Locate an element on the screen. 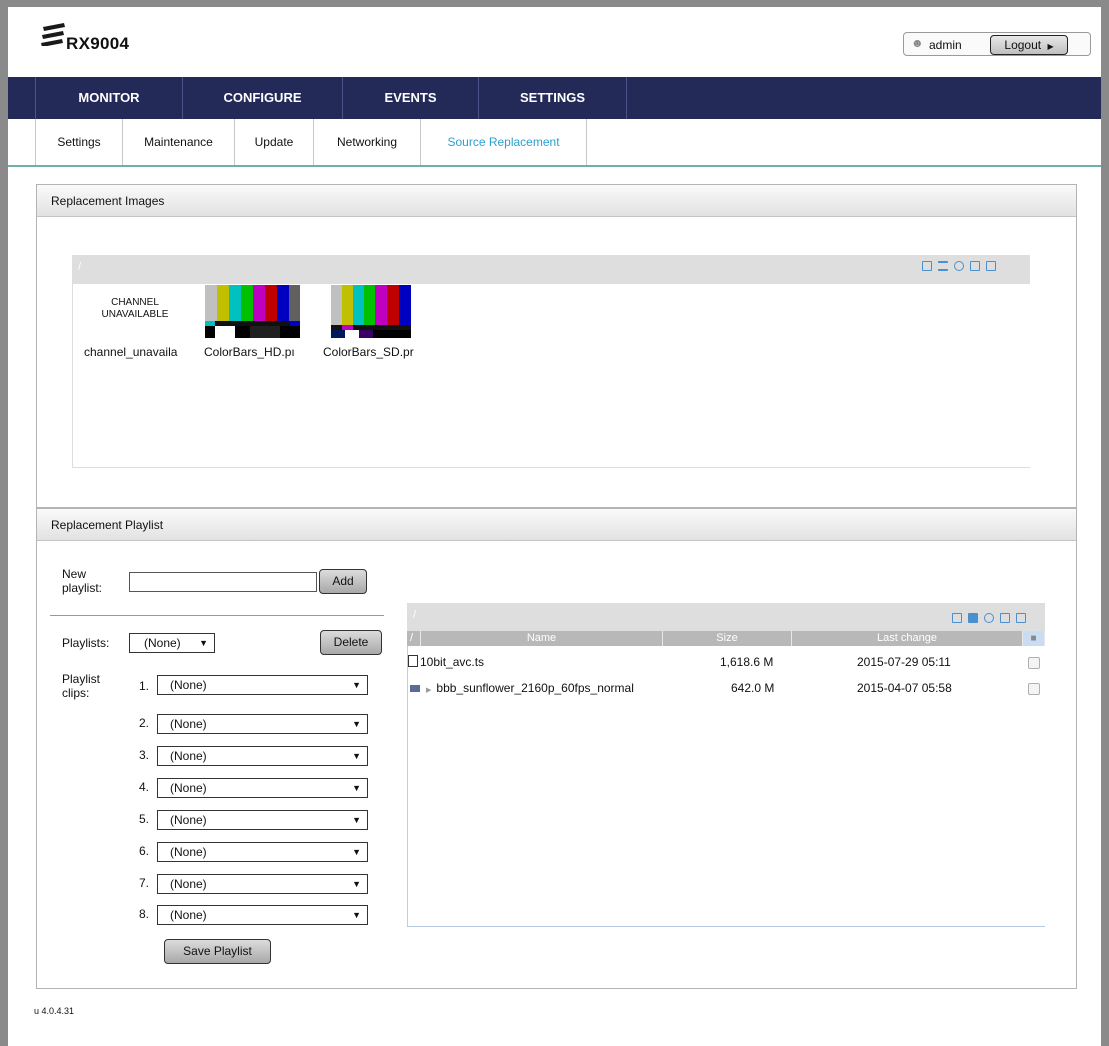  file-date: 2015-07-29 05:11 is located at coordinates (904, 662).